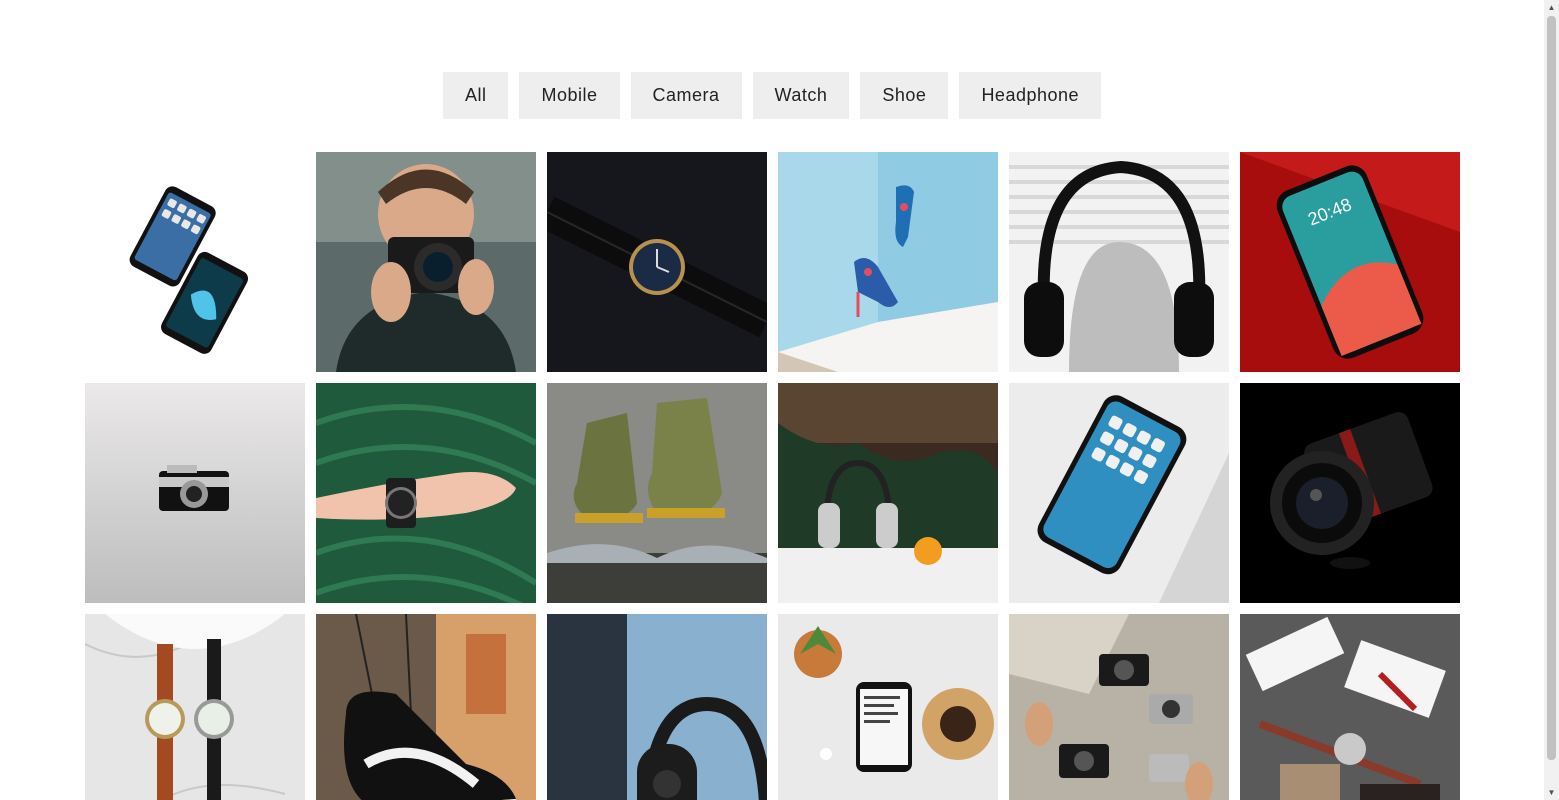 This screenshot has width=1559, height=800. I want to click on category-filter-bar: All Mobile Camera Watch Shoe Headphone, so click(772, 95).